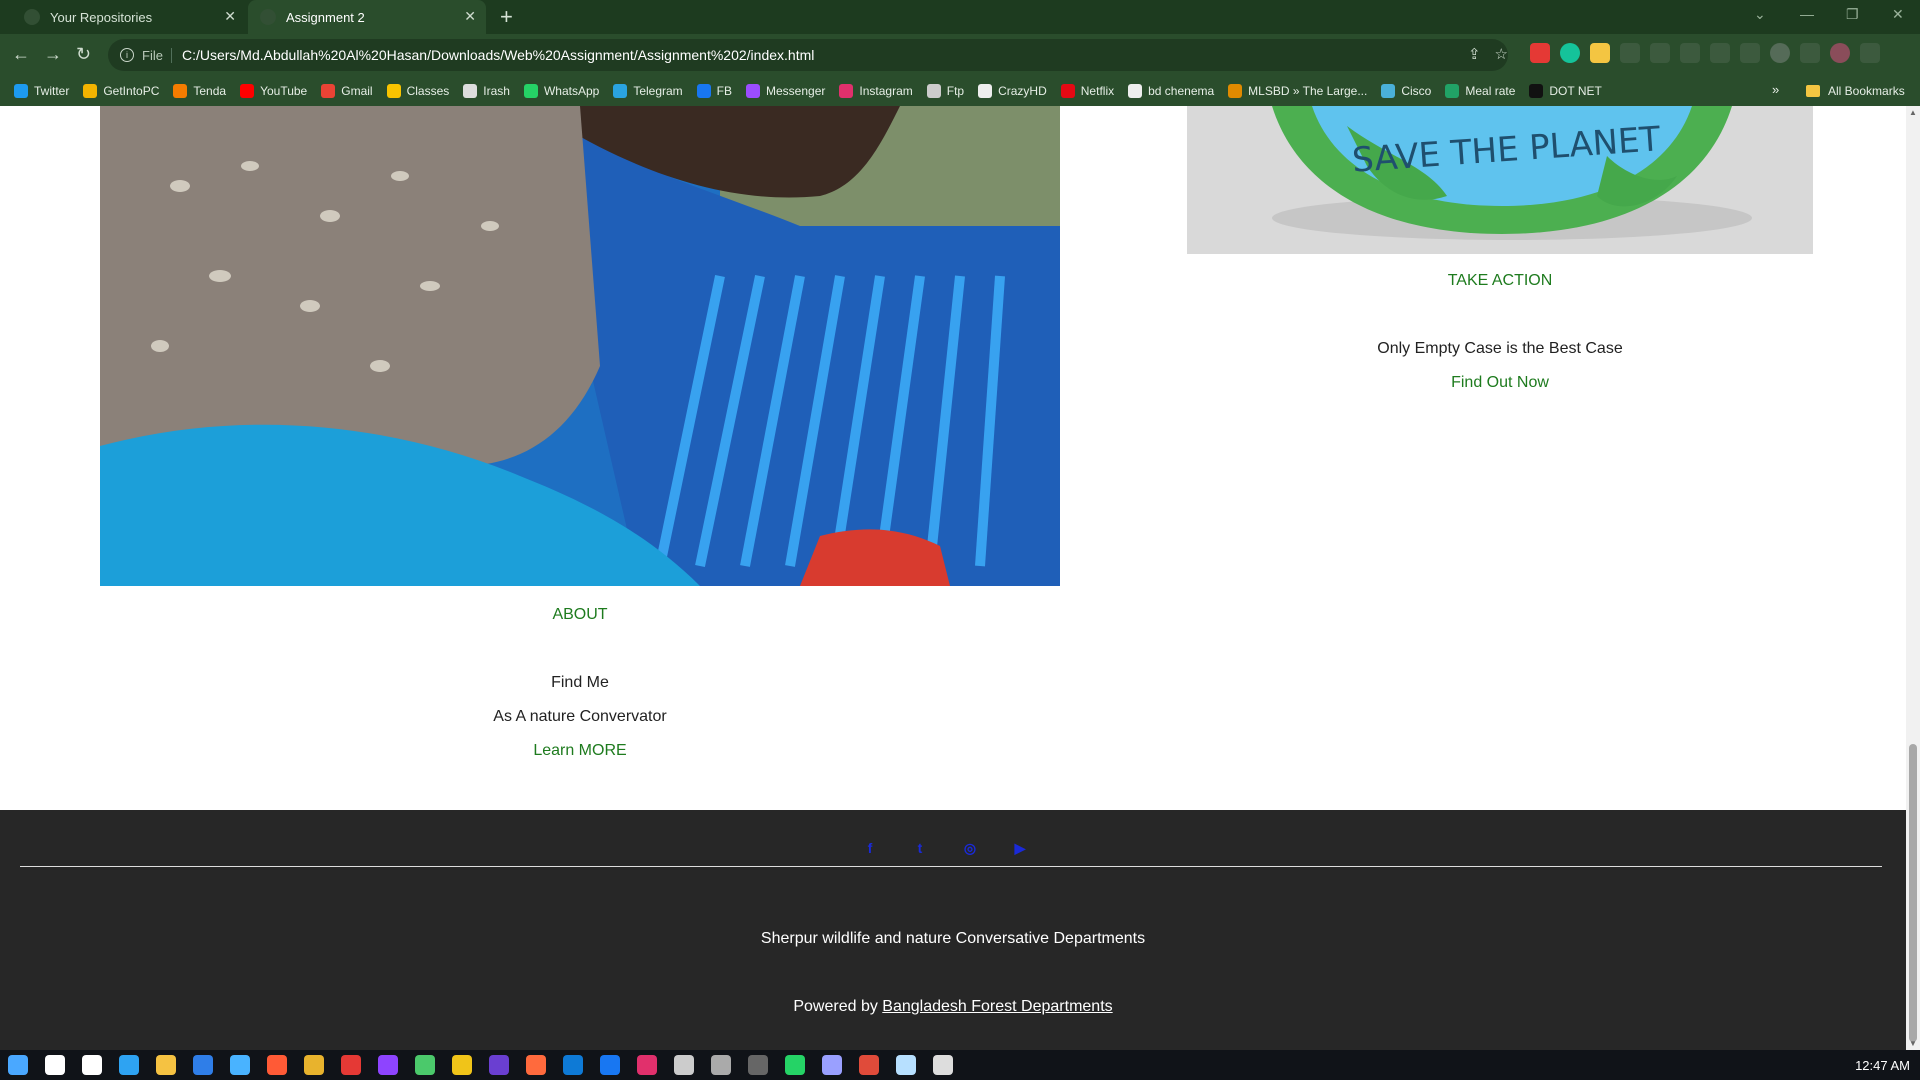  I want to click on close-window-icon: ✕, so click(1898, 14).